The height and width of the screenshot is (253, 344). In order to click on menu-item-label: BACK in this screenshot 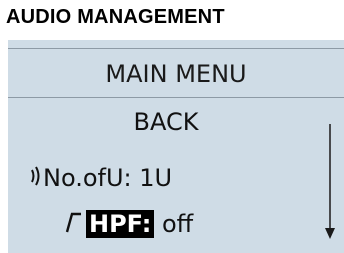, I will do `click(166, 122)`.